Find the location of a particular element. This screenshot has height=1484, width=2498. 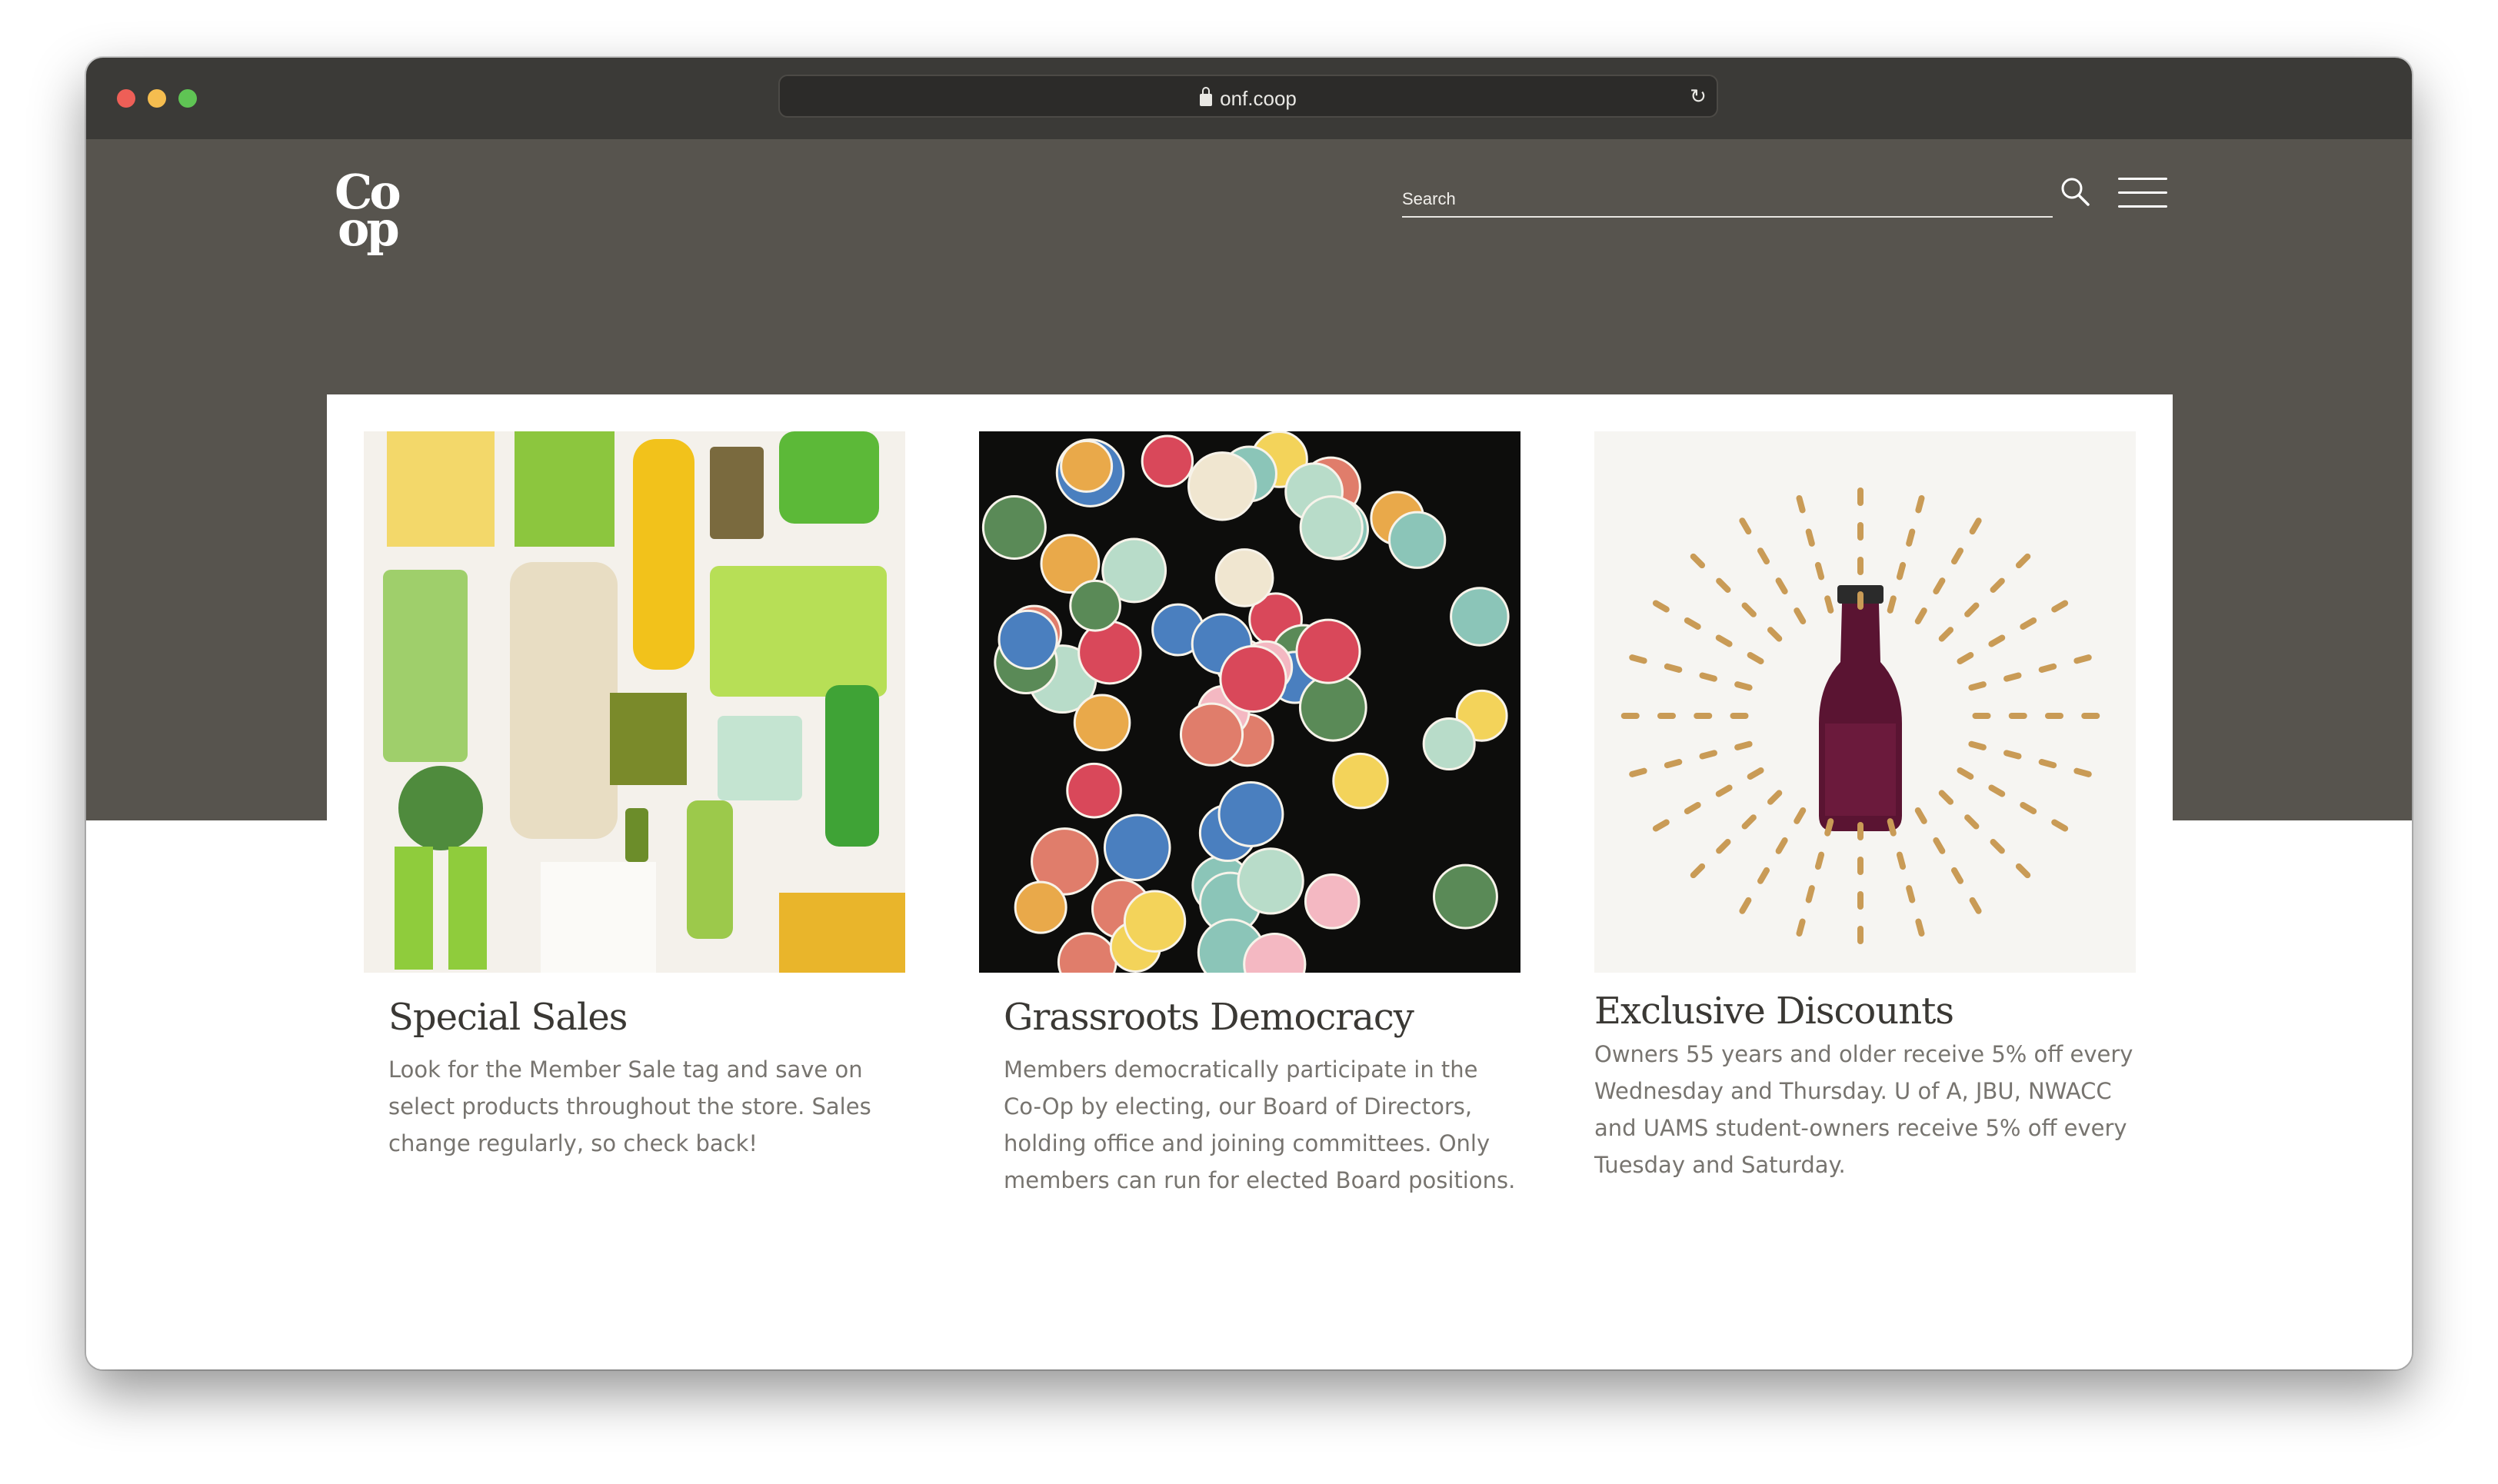

products-flatlay-image is located at coordinates (634, 702).